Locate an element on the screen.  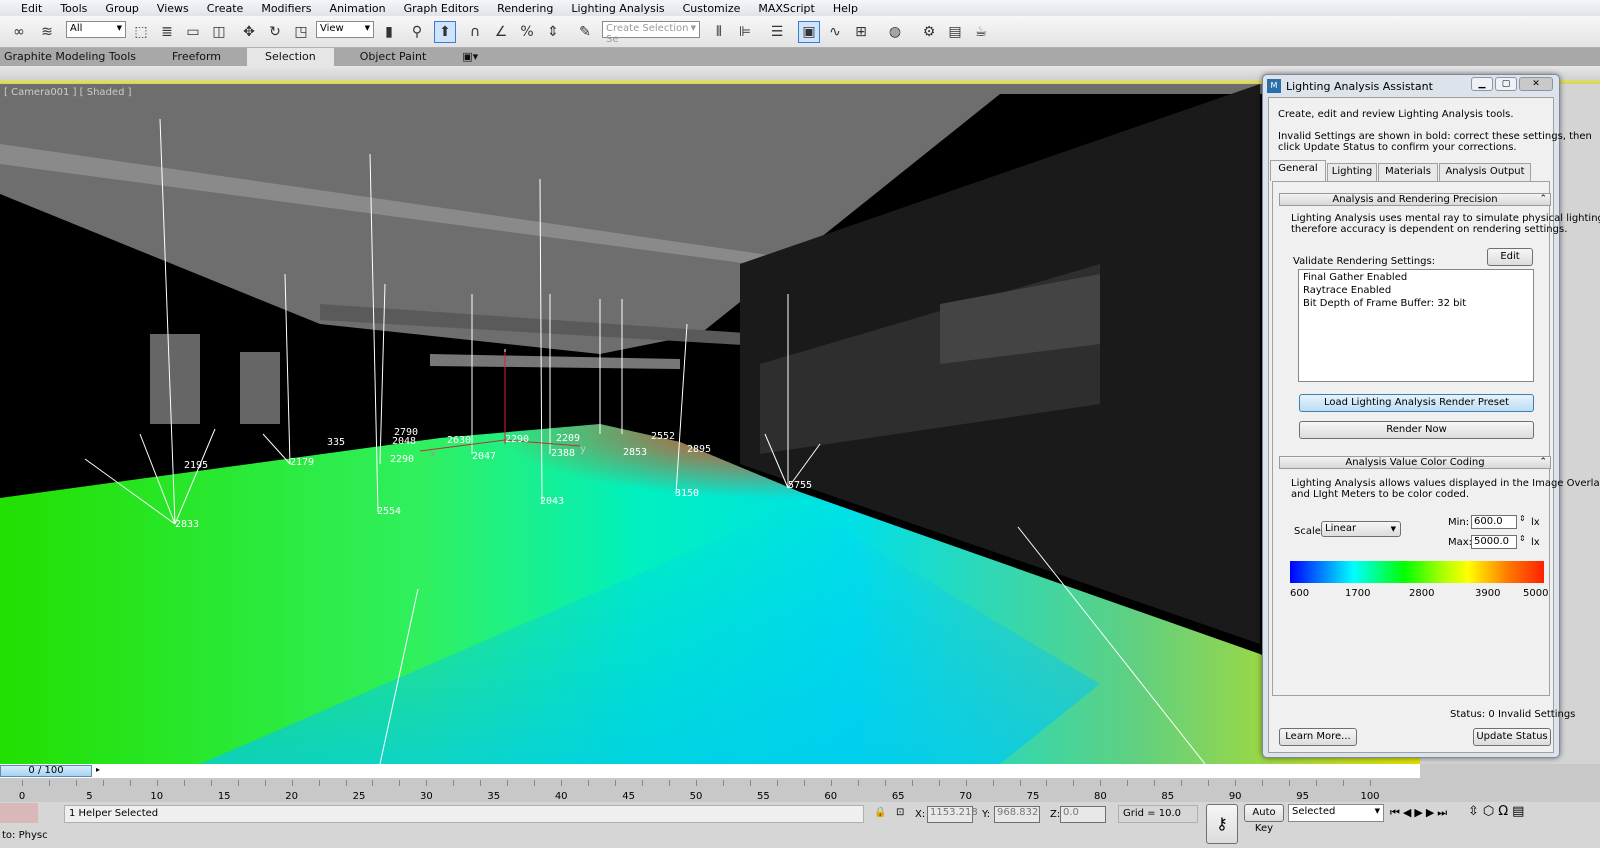
viewport-navigation-icons: ⇳⬡Ω▤ is located at coordinates (1498, 811).